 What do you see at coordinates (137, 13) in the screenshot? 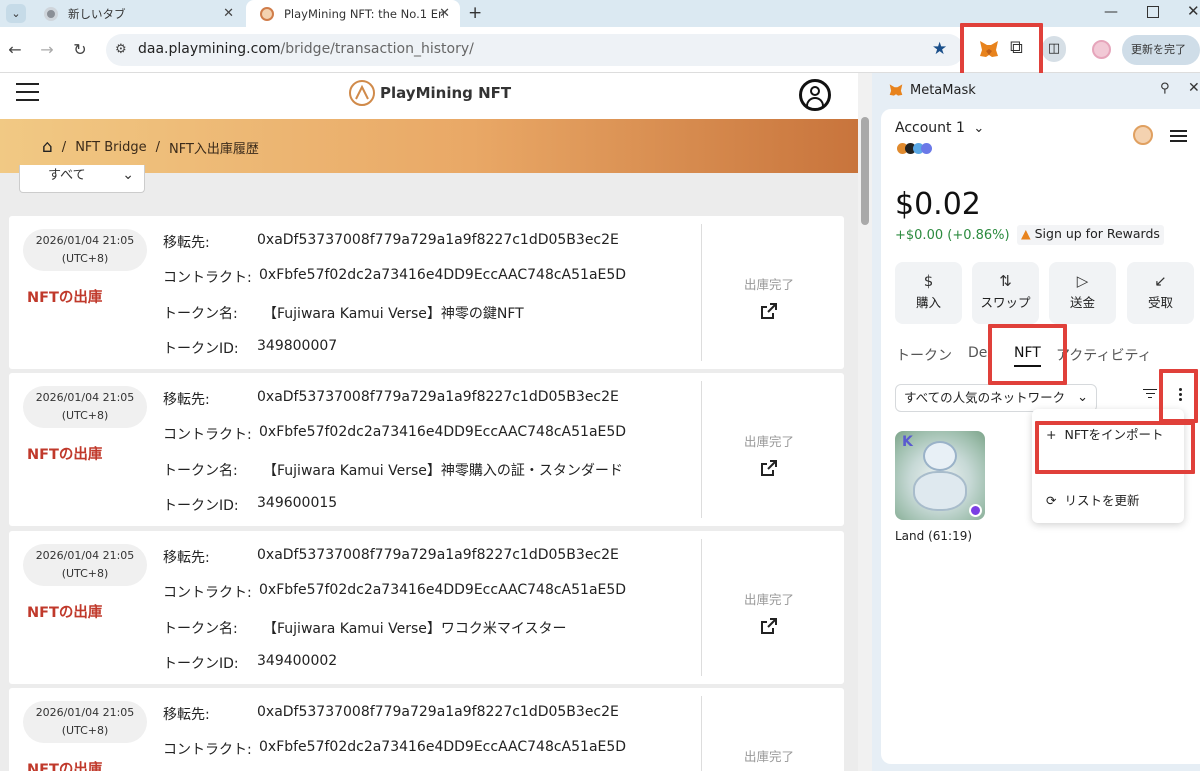
I see `tab-new-tab: 新しいタブ ✕` at bounding box center [137, 13].